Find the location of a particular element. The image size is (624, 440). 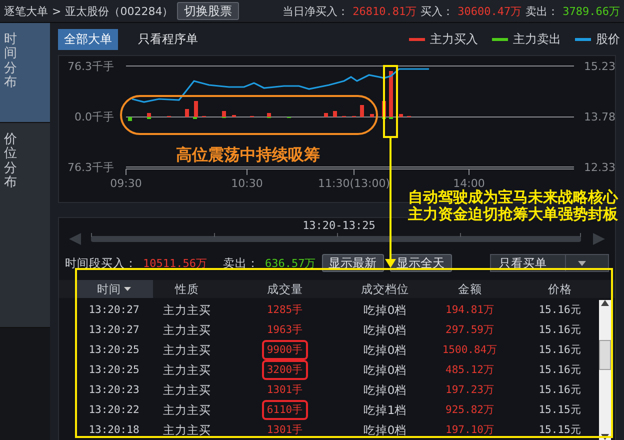

legend-label: 股价 is located at coordinates (608, 39).